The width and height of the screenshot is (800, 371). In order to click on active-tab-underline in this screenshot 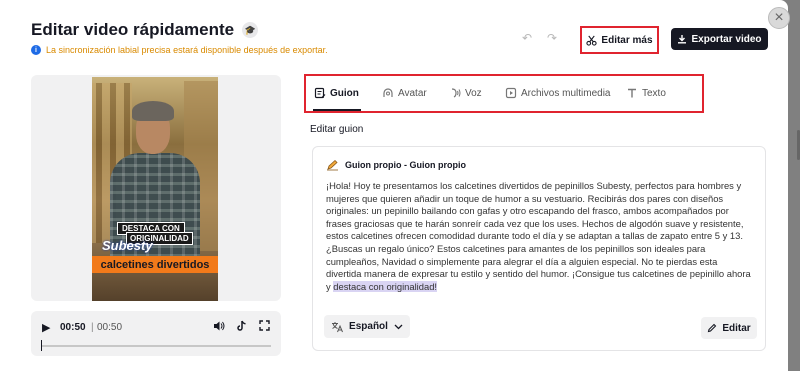, I will do `click(337, 110)`.